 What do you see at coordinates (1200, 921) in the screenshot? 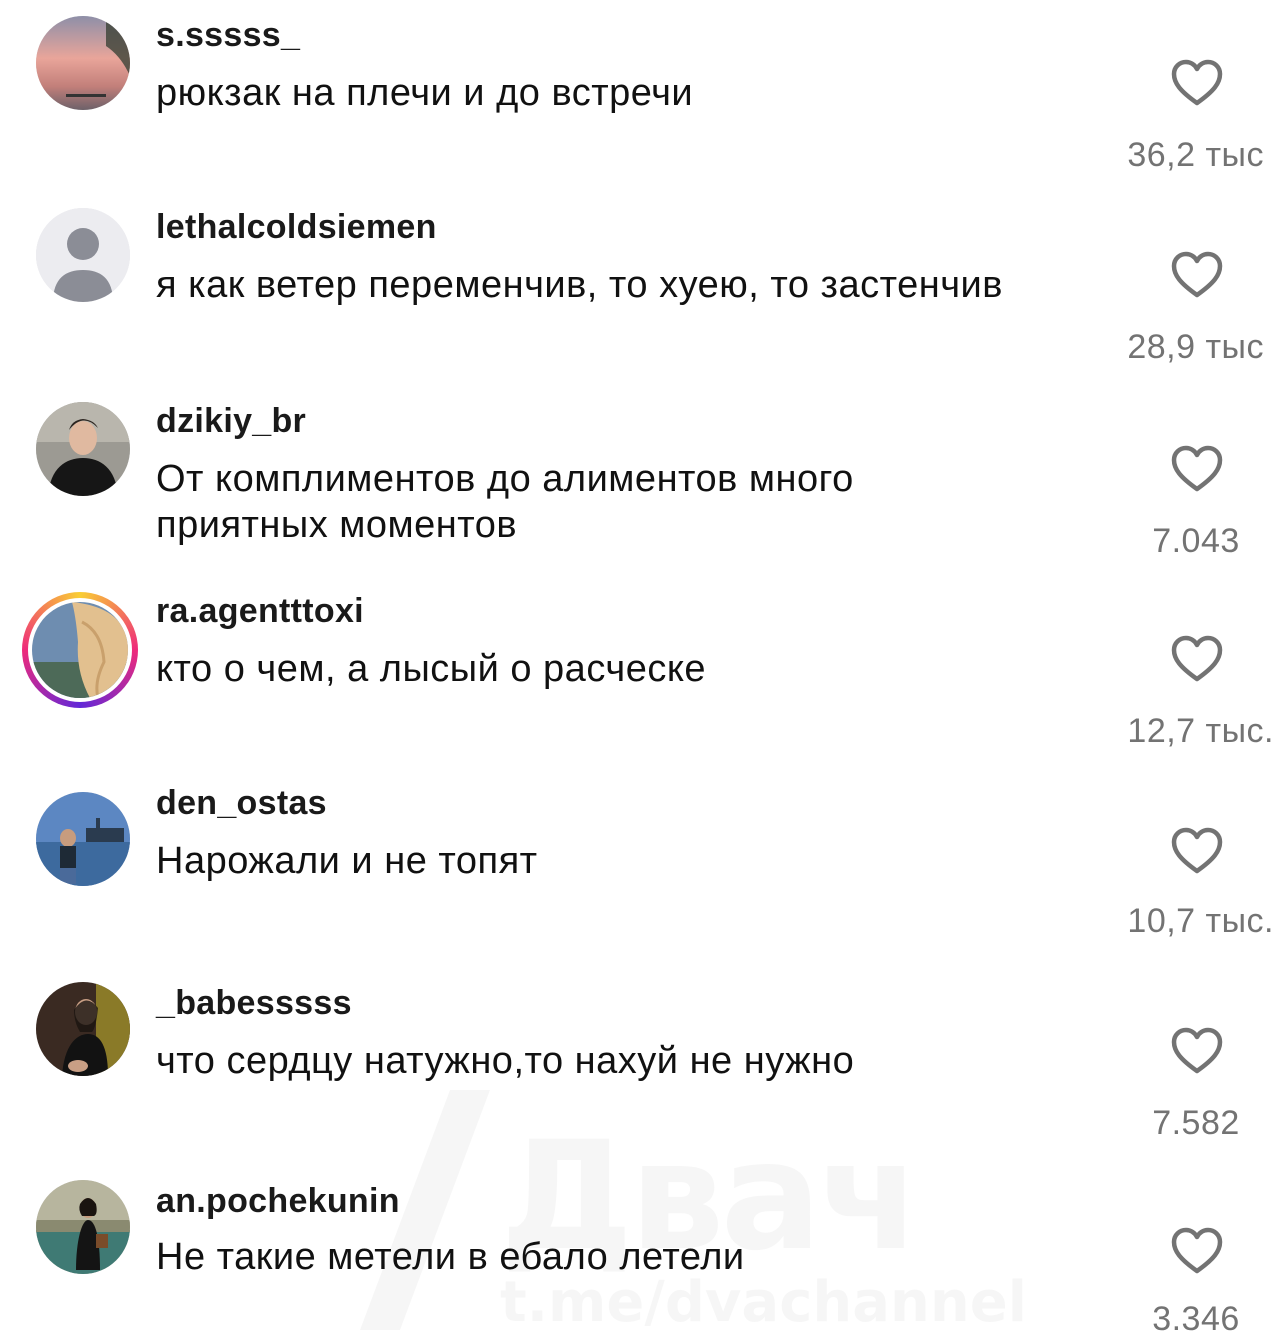
I see `like-count: 10,7 тыс.` at bounding box center [1200, 921].